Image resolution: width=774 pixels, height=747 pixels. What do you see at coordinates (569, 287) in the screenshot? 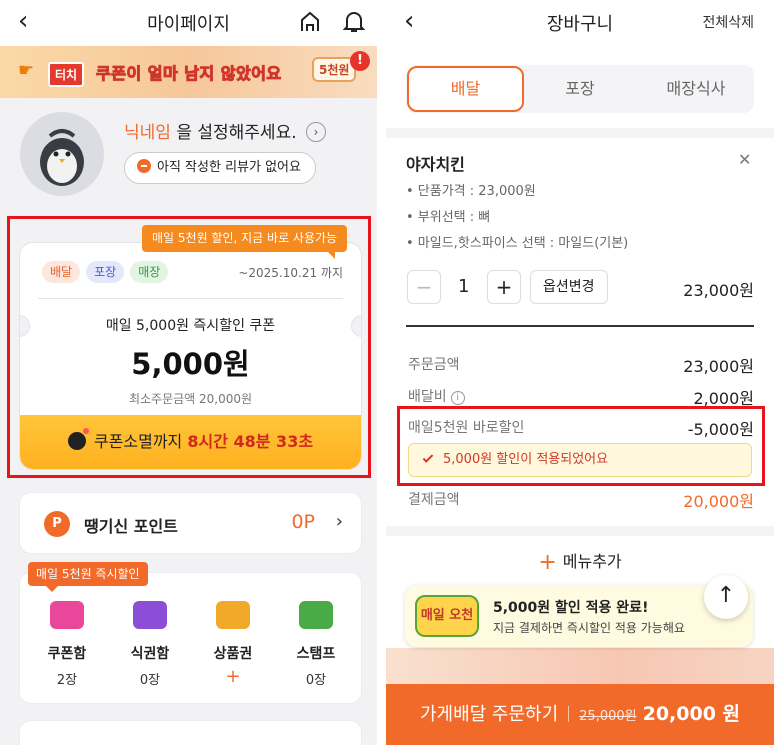
I see `change-options-button: 옵션변경` at bounding box center [569, 287].